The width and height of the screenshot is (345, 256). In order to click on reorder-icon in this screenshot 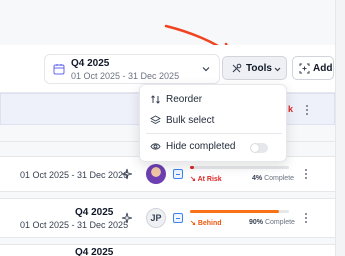, I will do `click(155, 99)`.